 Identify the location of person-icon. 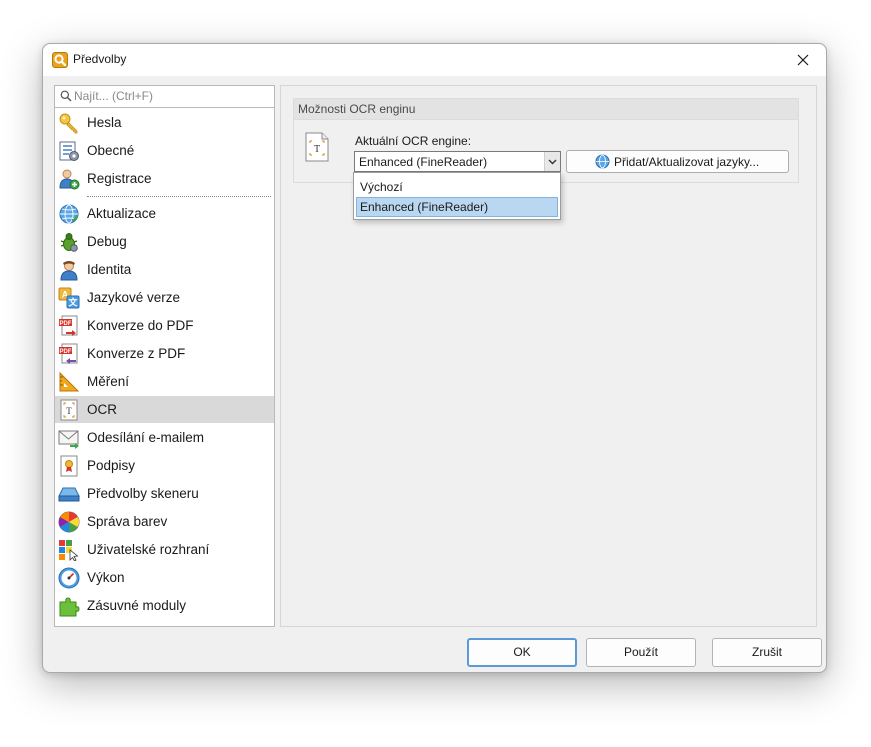
(69, 270).